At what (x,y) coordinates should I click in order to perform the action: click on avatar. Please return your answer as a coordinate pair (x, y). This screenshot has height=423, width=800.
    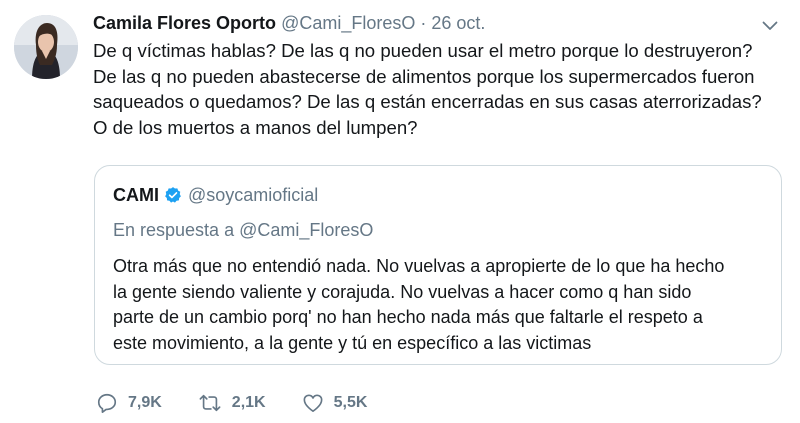
    Looking at the image, I should click on (46, 47).